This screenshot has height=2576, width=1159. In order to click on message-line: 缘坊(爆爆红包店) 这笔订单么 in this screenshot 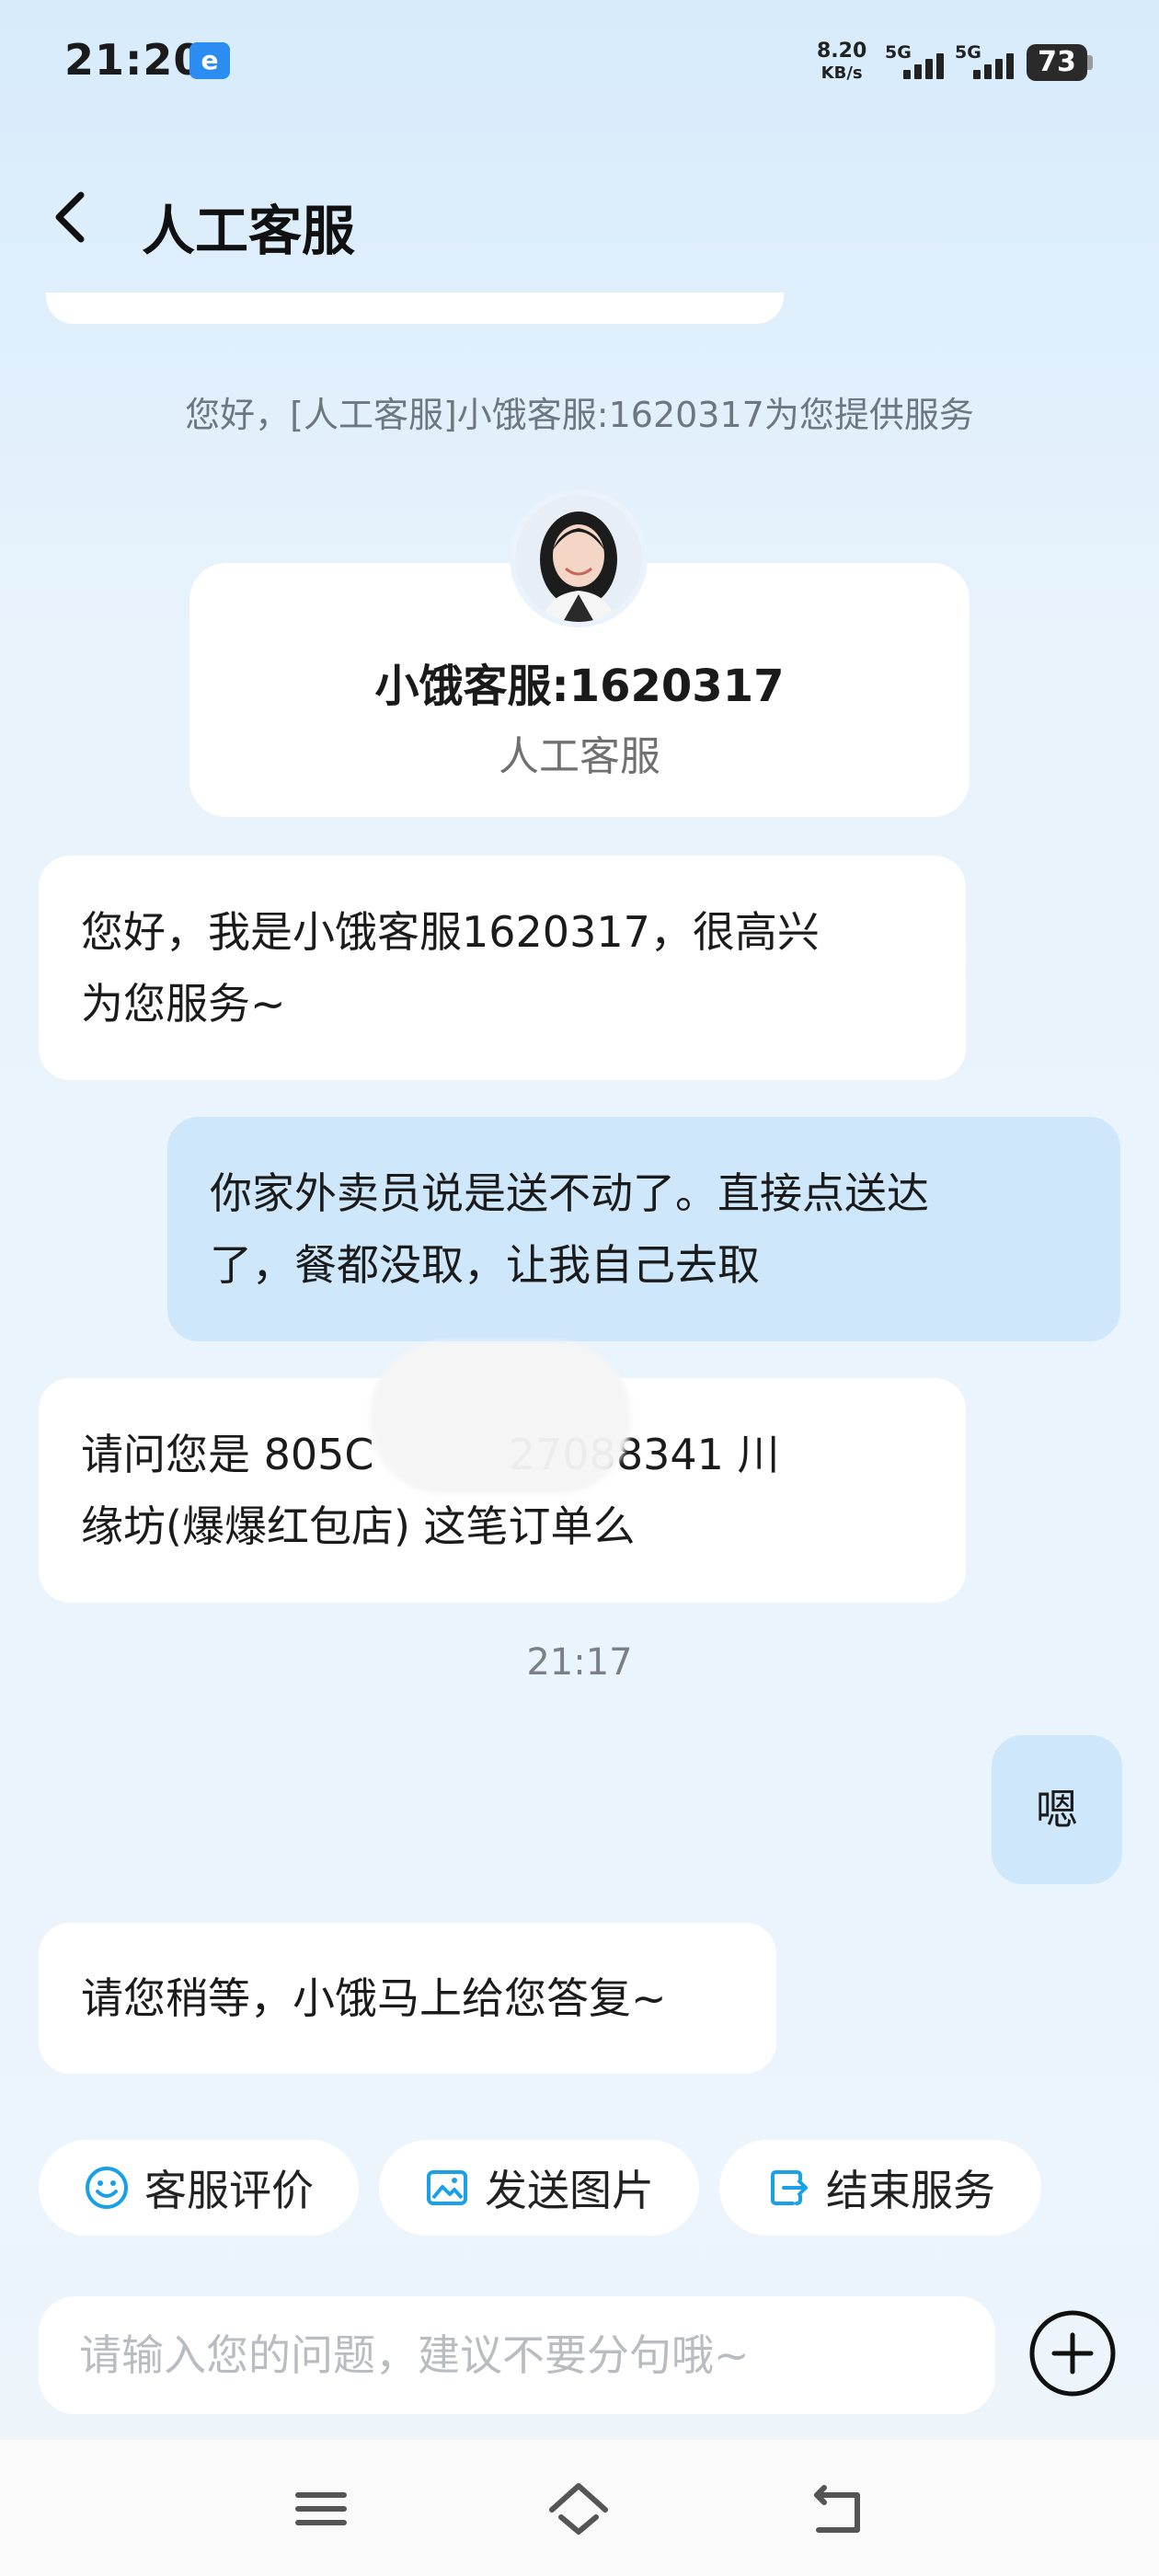, I will do `click(358, 1526)`.